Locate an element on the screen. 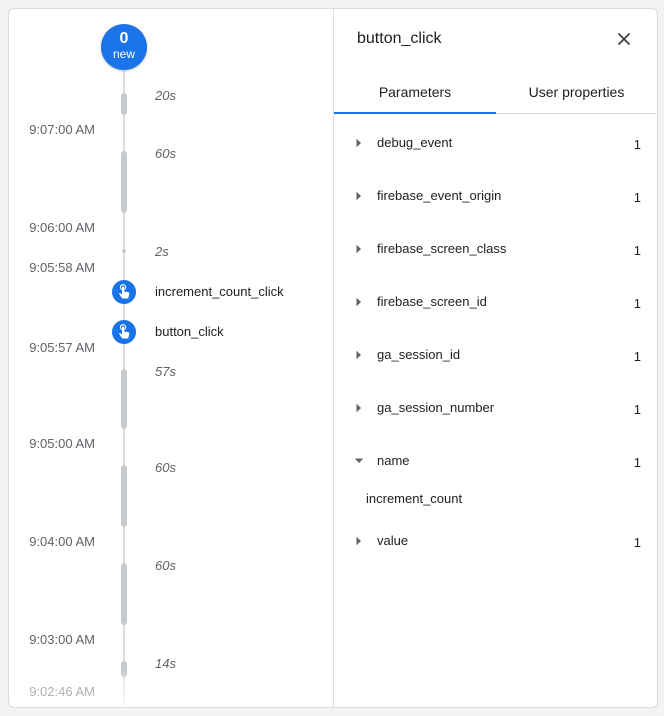 The width and height of the screenshot is (664, 716). close-icon is located at coordinates (624, 39).